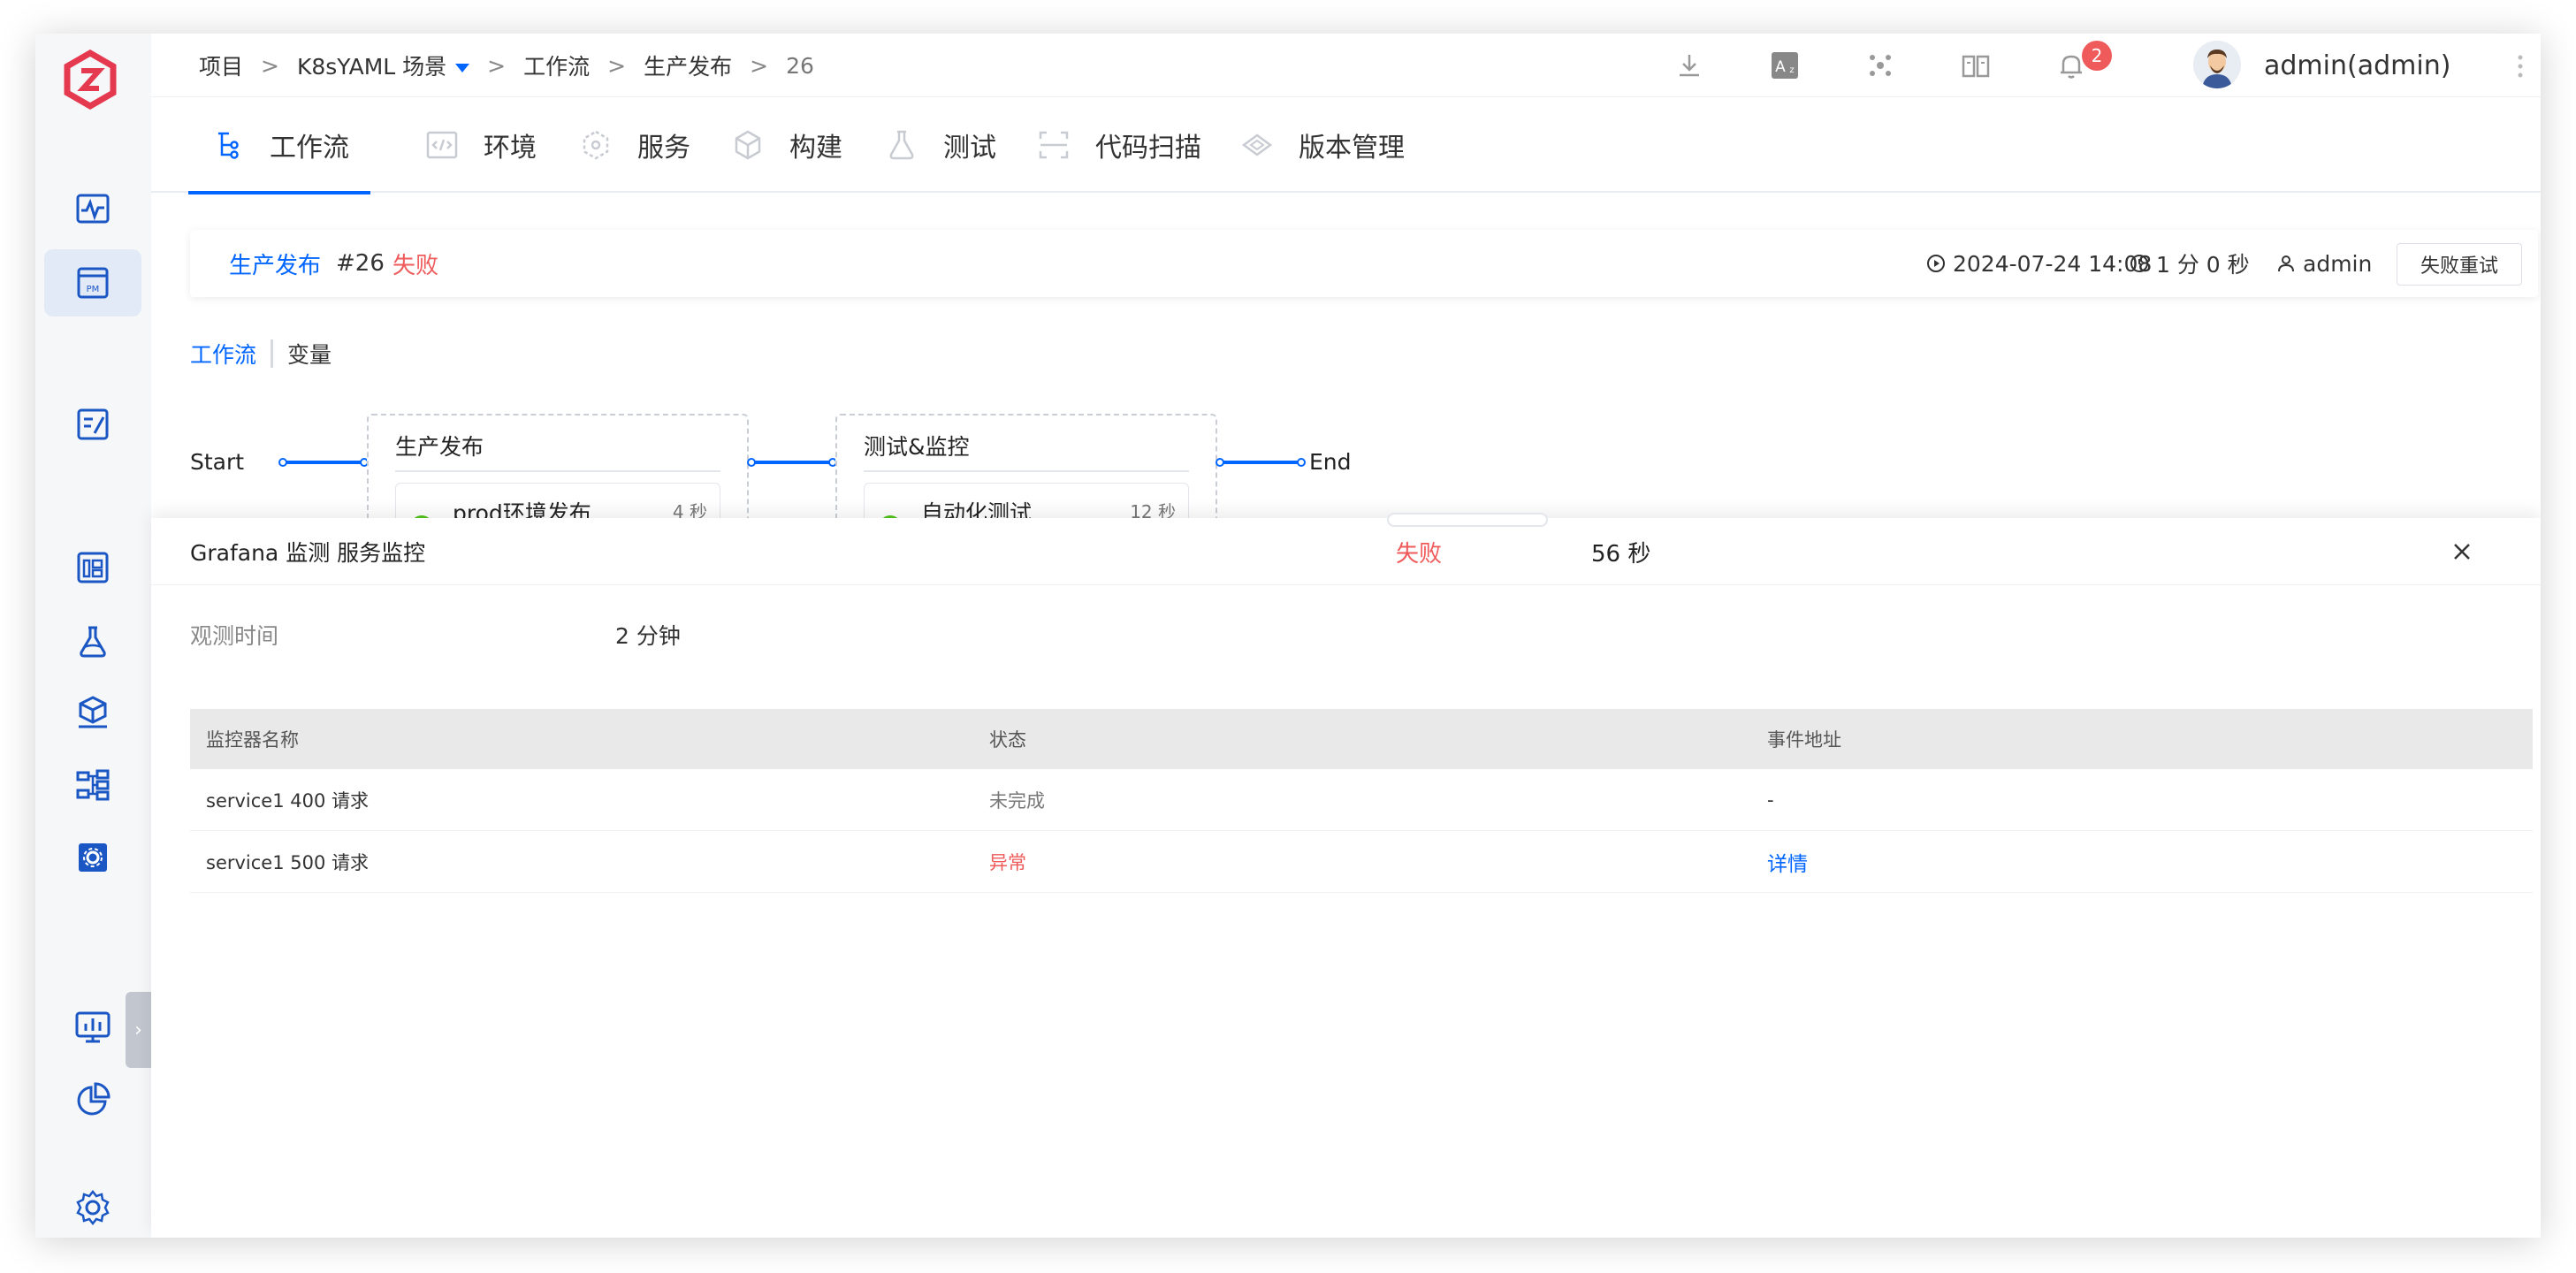 The height and width of the screenshot is (1273, 2576). I want to click on download-button, so click(1689, 65).